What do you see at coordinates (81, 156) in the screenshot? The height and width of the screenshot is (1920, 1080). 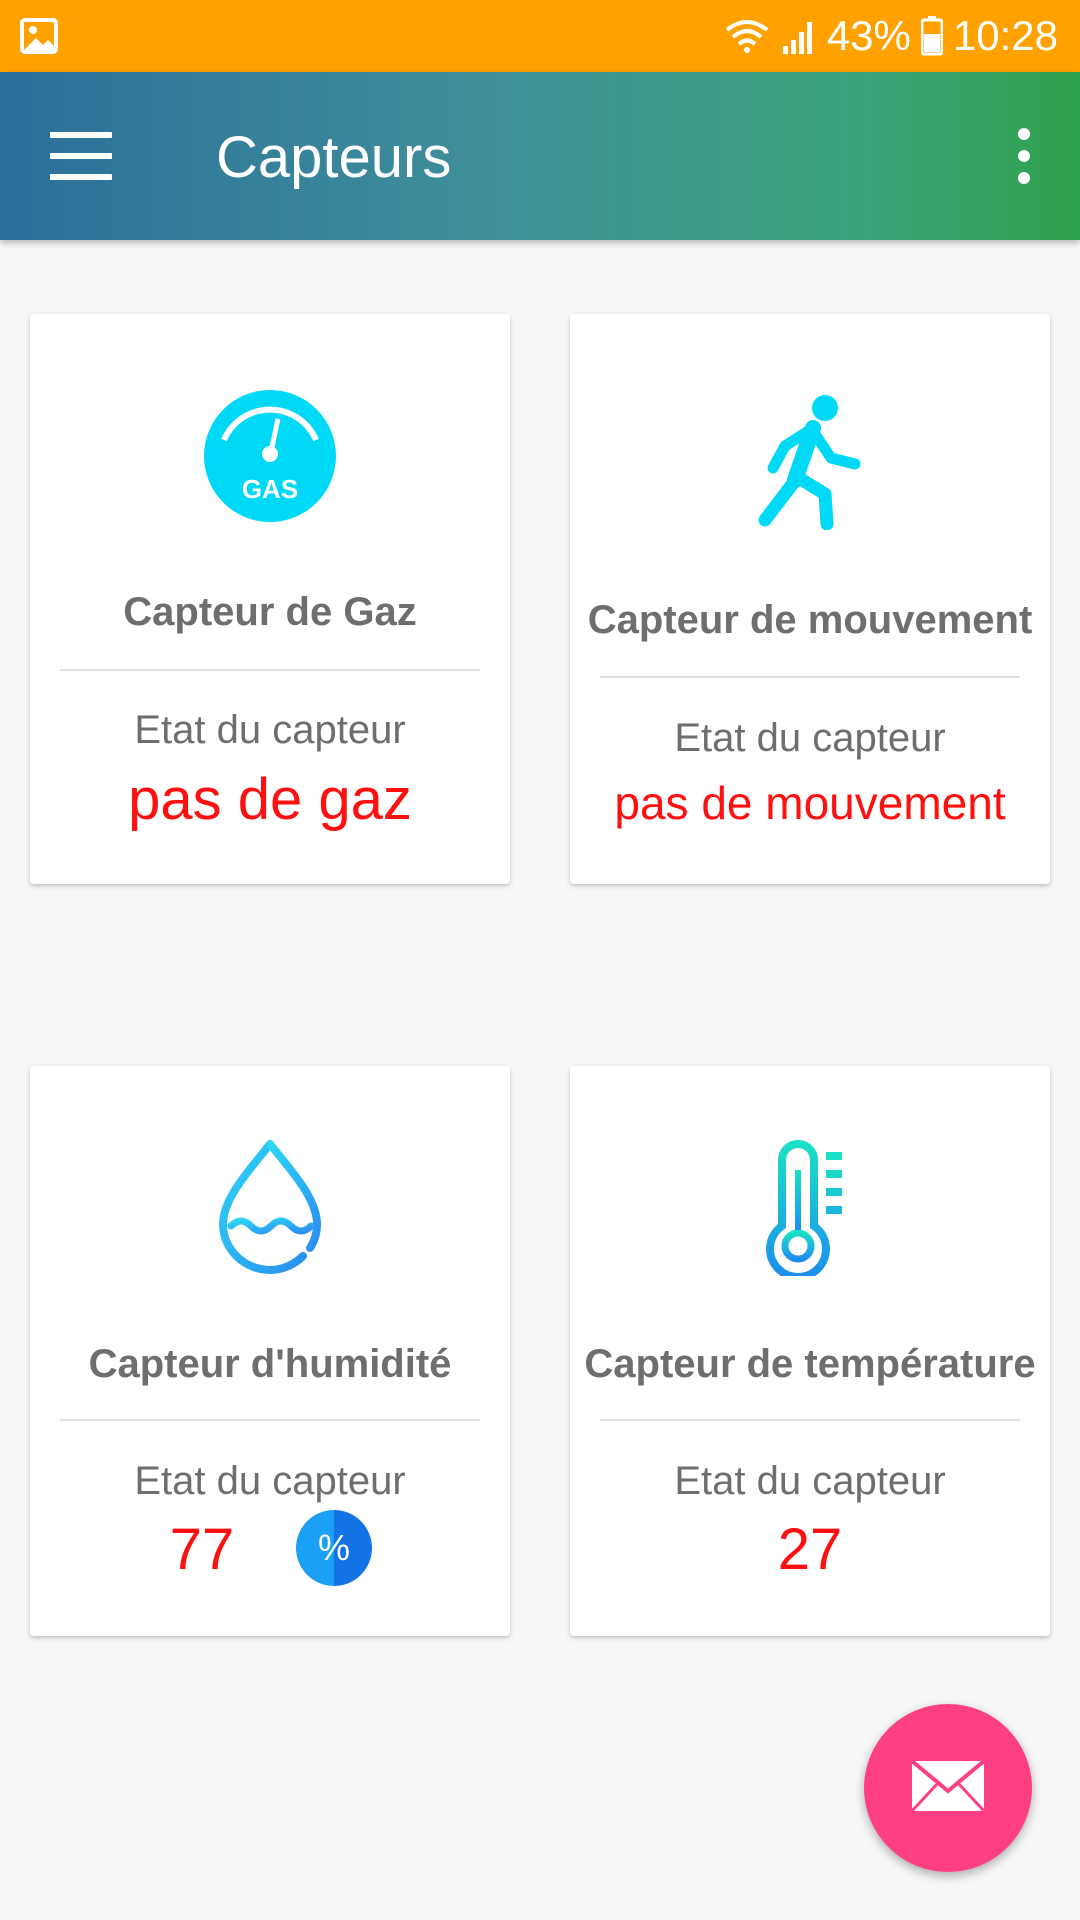 I see `menu-icon` at bounding box center [81, 156].